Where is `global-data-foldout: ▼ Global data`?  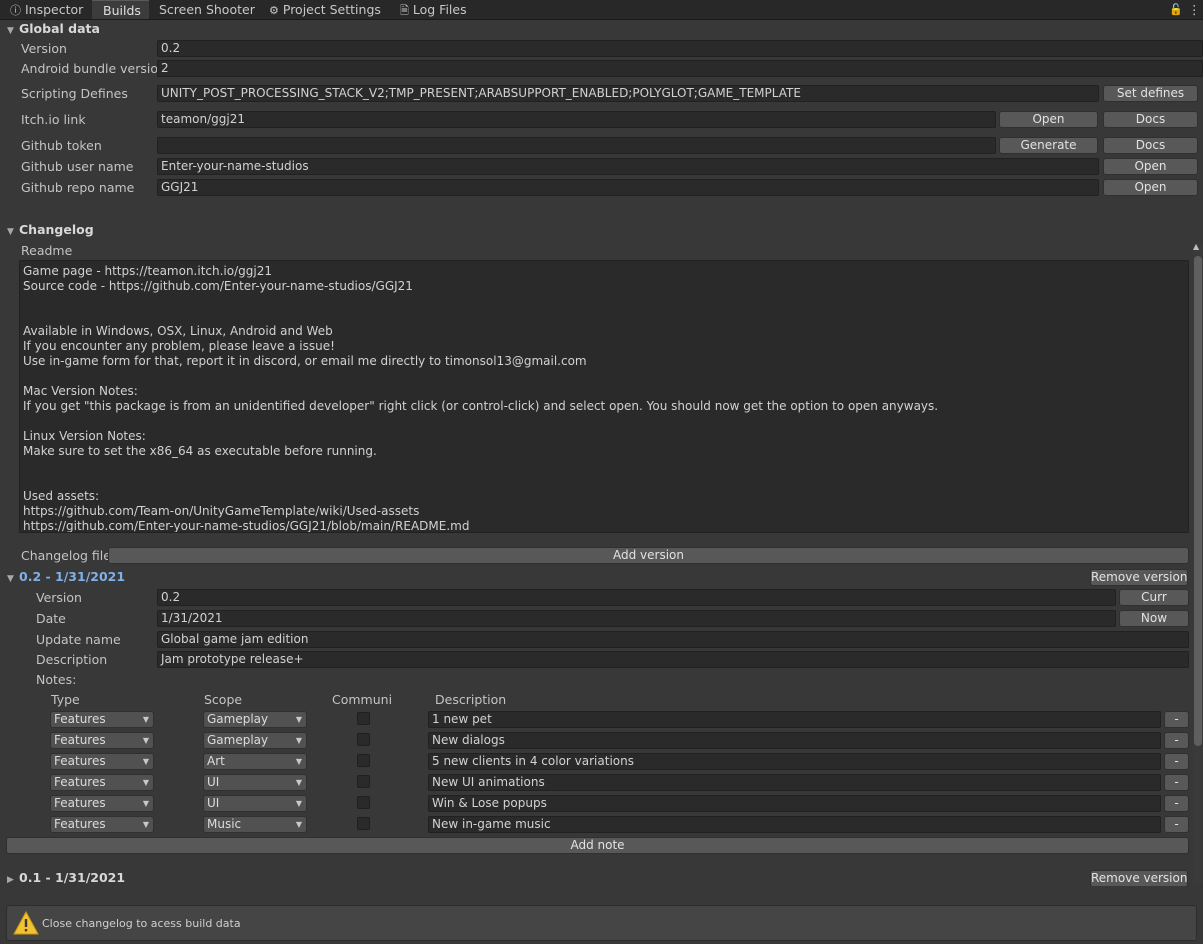 global-data-foldout: ▼ Global data is located at coordinates (53, 28).